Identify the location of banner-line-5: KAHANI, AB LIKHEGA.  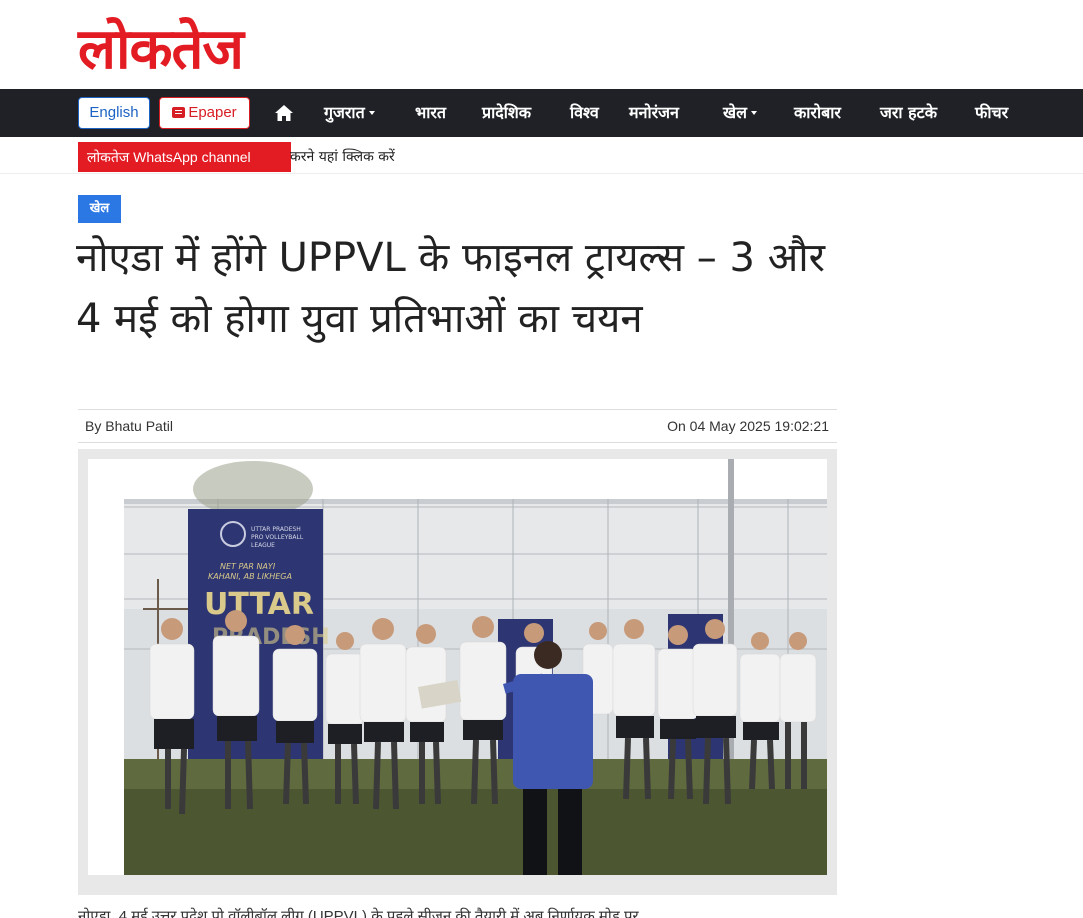
(250, 576).